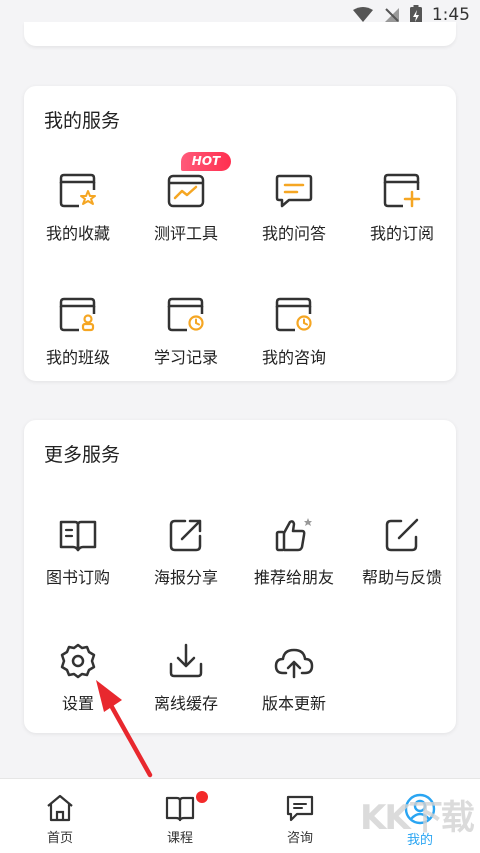 Image resolution: width=480 pixels, height=853 pixels. What do you see at coordinates (77, 233) in the screenshot?
I see `service-label: 我的收藏` at bounding box center [77, 233].